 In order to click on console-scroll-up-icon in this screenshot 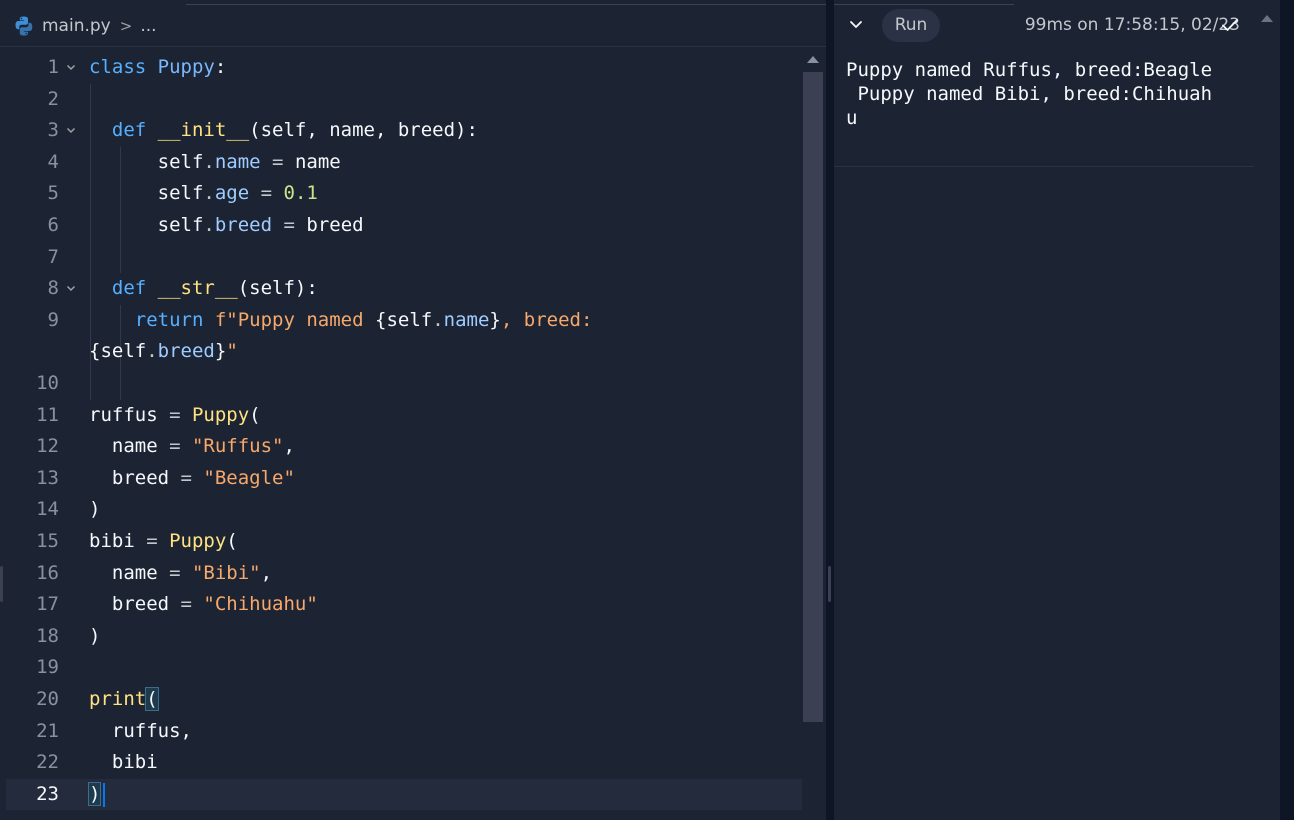, I will do `click(1267, 18)`.